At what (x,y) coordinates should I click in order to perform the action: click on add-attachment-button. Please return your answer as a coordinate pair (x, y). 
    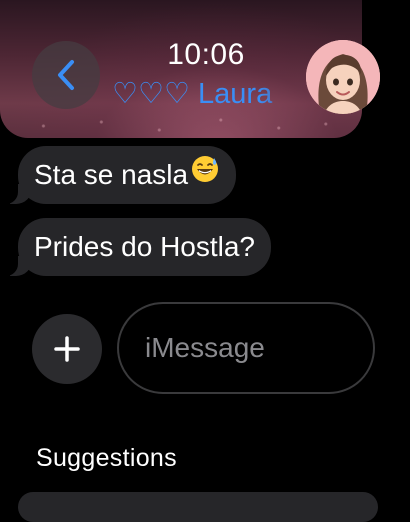
    Looking at the image, I should click on (67, 349).